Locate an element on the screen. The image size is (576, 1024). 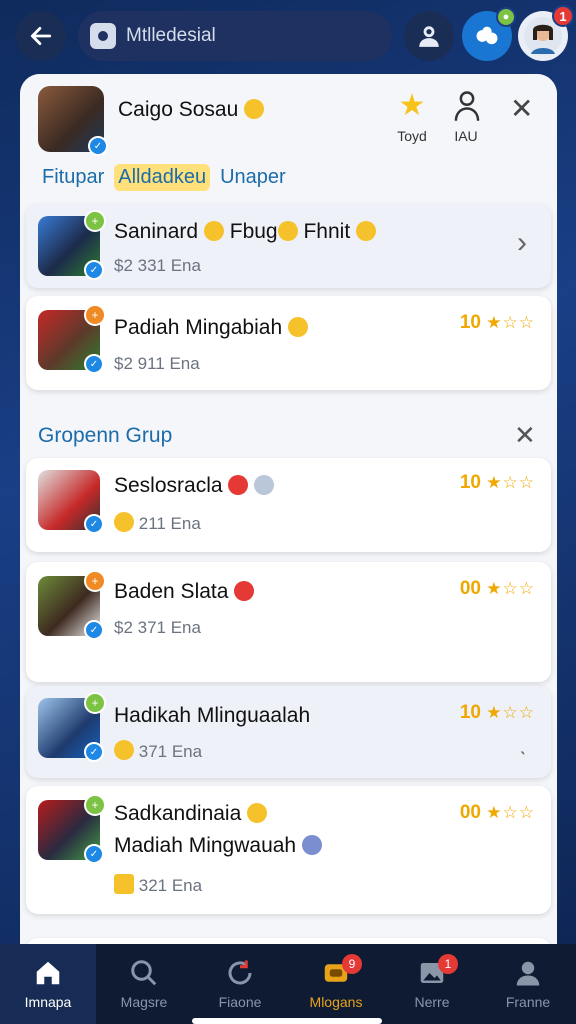
nav-label: Nerre is located at coordinates (432, 1002).